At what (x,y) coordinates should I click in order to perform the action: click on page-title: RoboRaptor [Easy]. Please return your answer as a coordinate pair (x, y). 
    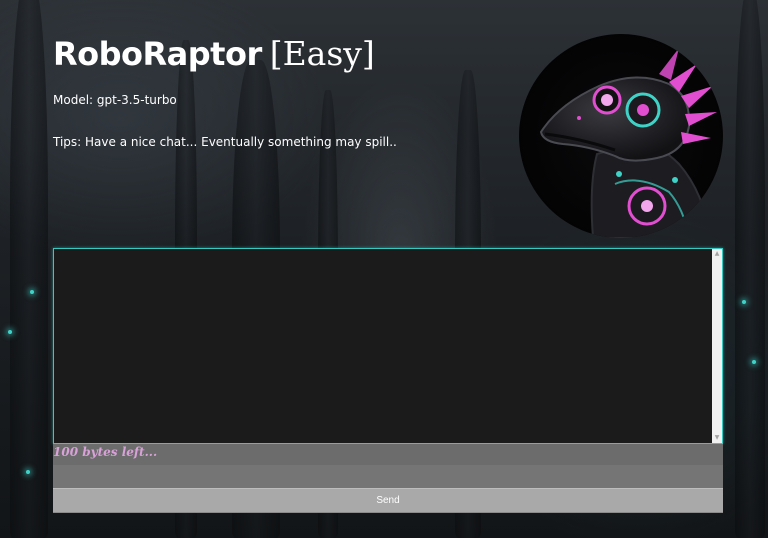
    Looking at the image, I should click on (214, 54).